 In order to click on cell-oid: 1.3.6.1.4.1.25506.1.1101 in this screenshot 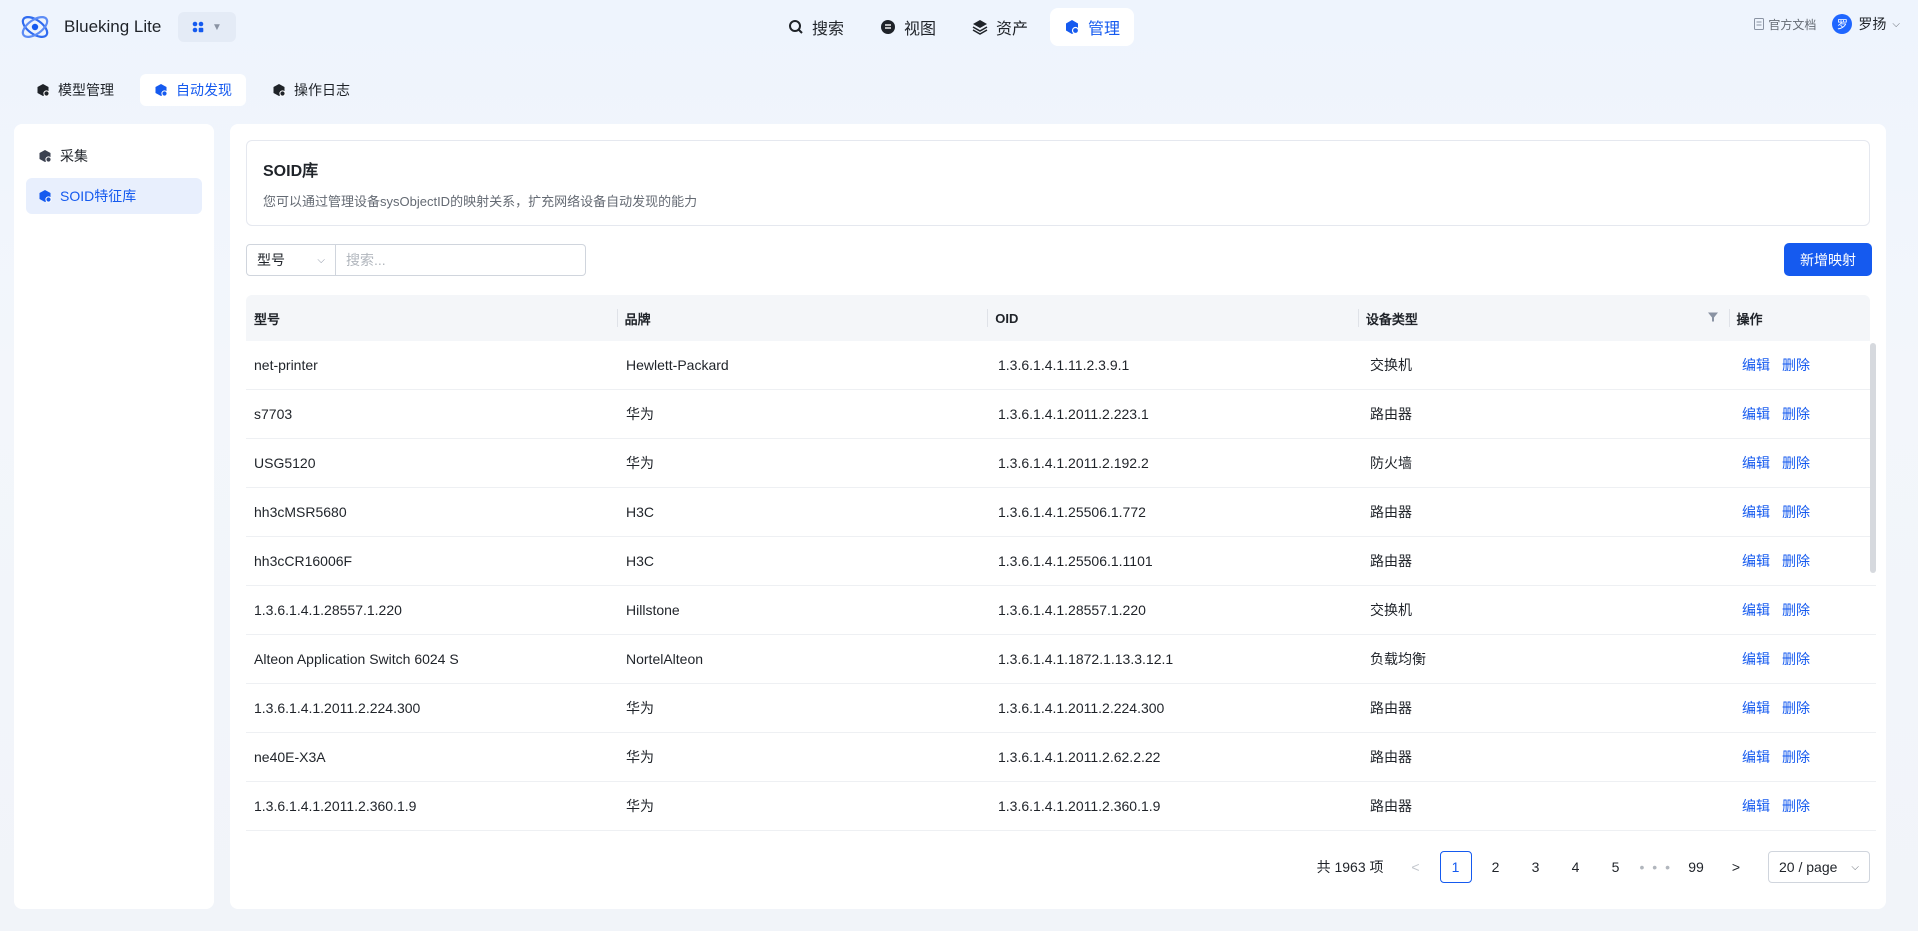, I will do `click(1075, 561)`.